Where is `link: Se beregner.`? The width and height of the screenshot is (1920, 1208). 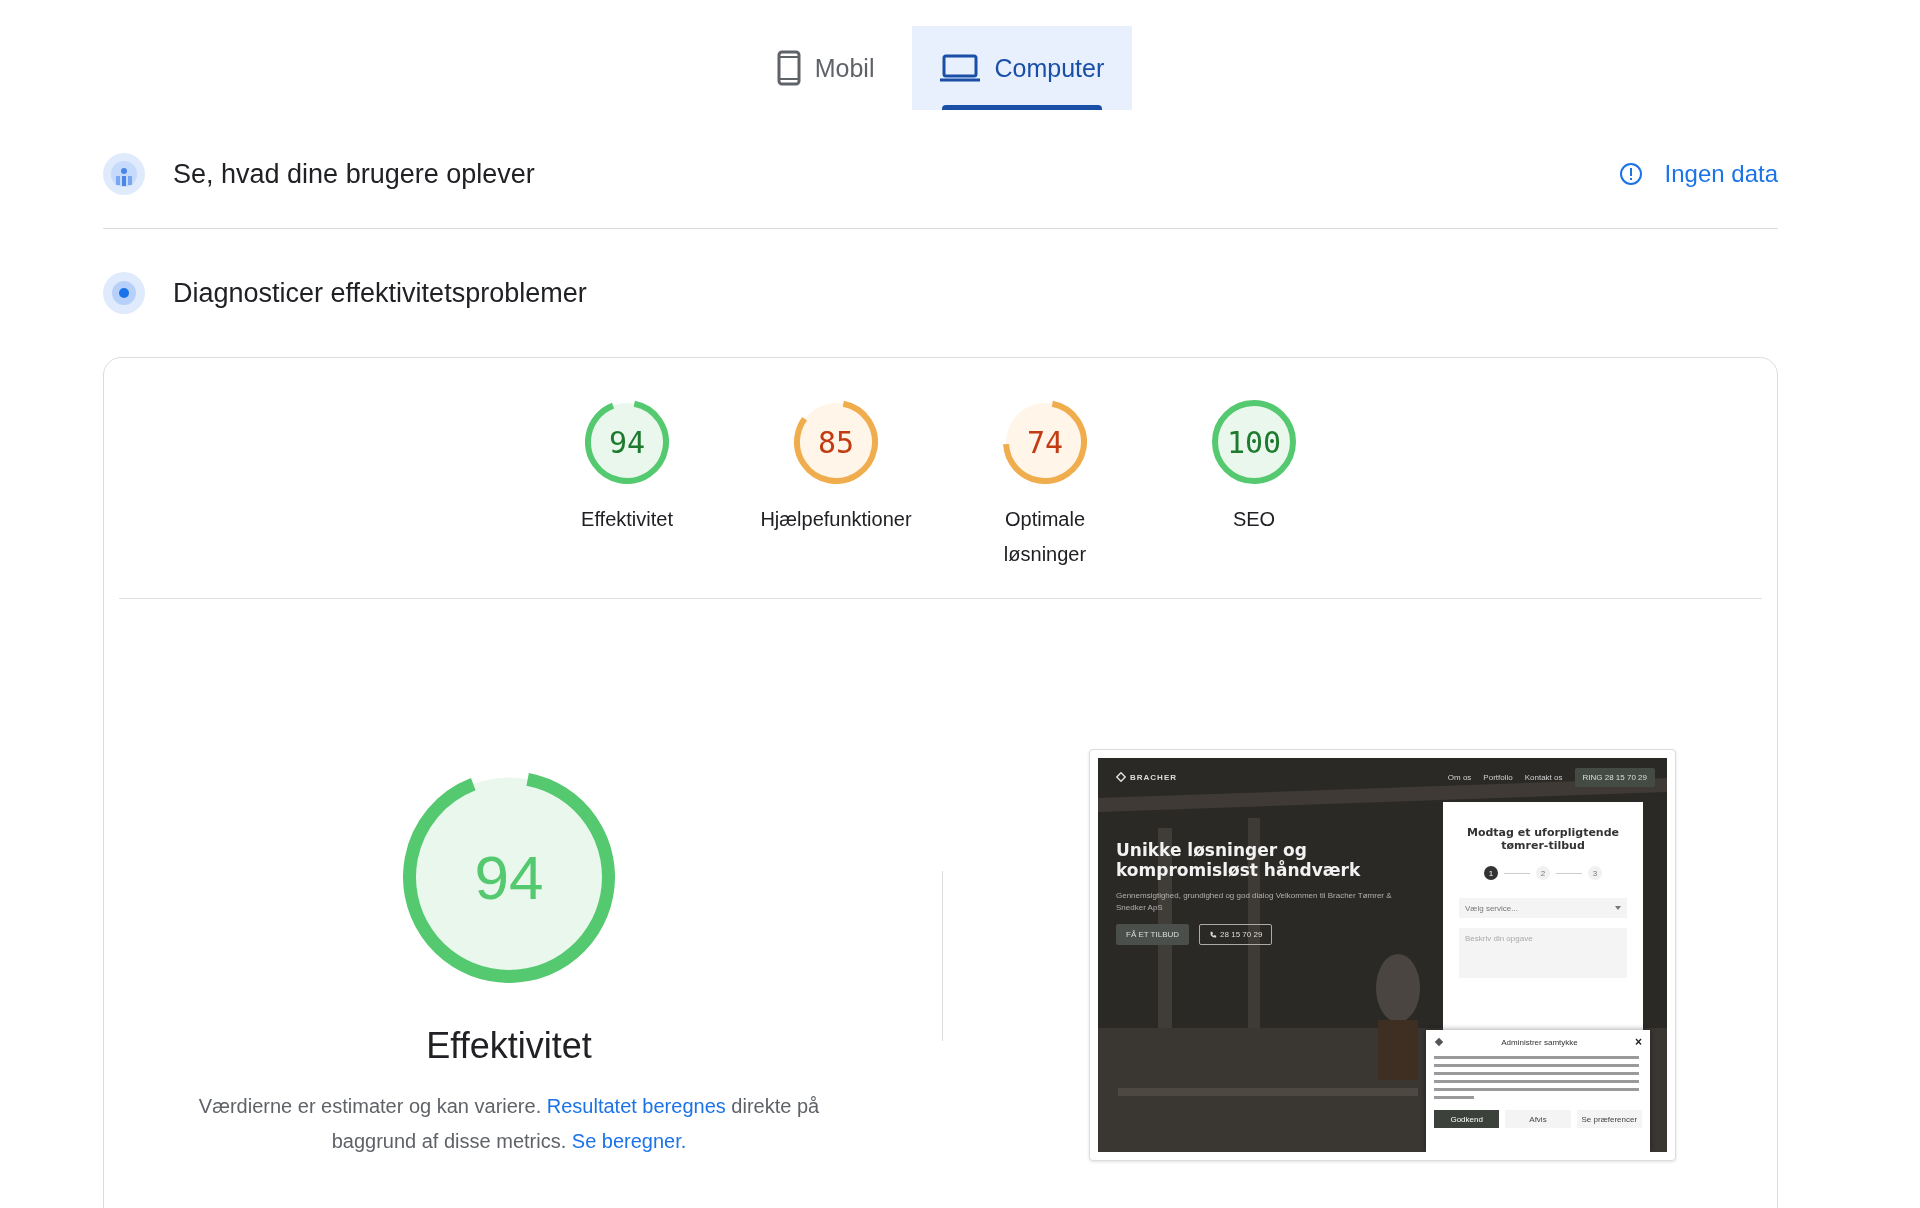 link: Se beregner. is located at coordinates (629, 1141).